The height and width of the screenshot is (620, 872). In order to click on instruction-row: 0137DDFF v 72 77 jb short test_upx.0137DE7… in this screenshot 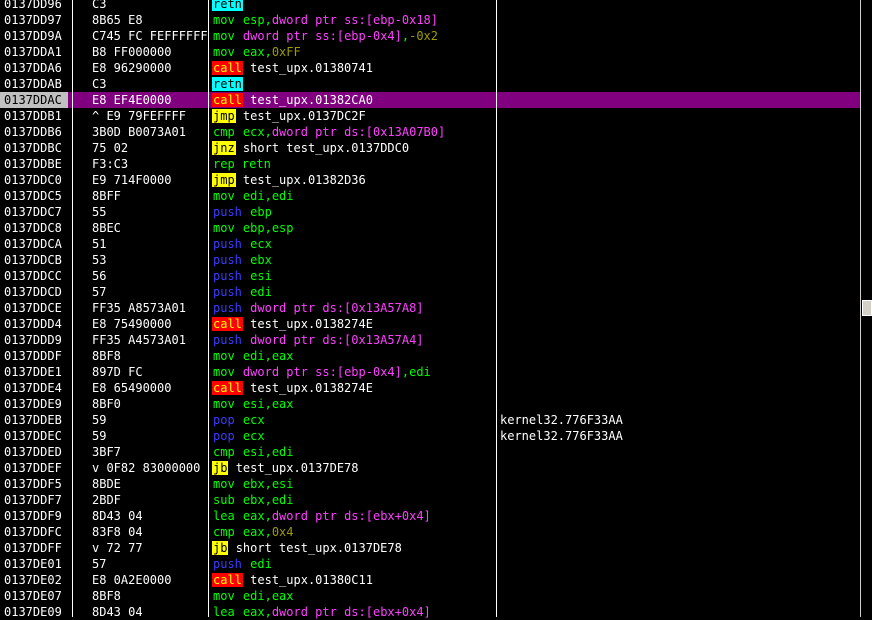, I will do `click(430, 548)`.